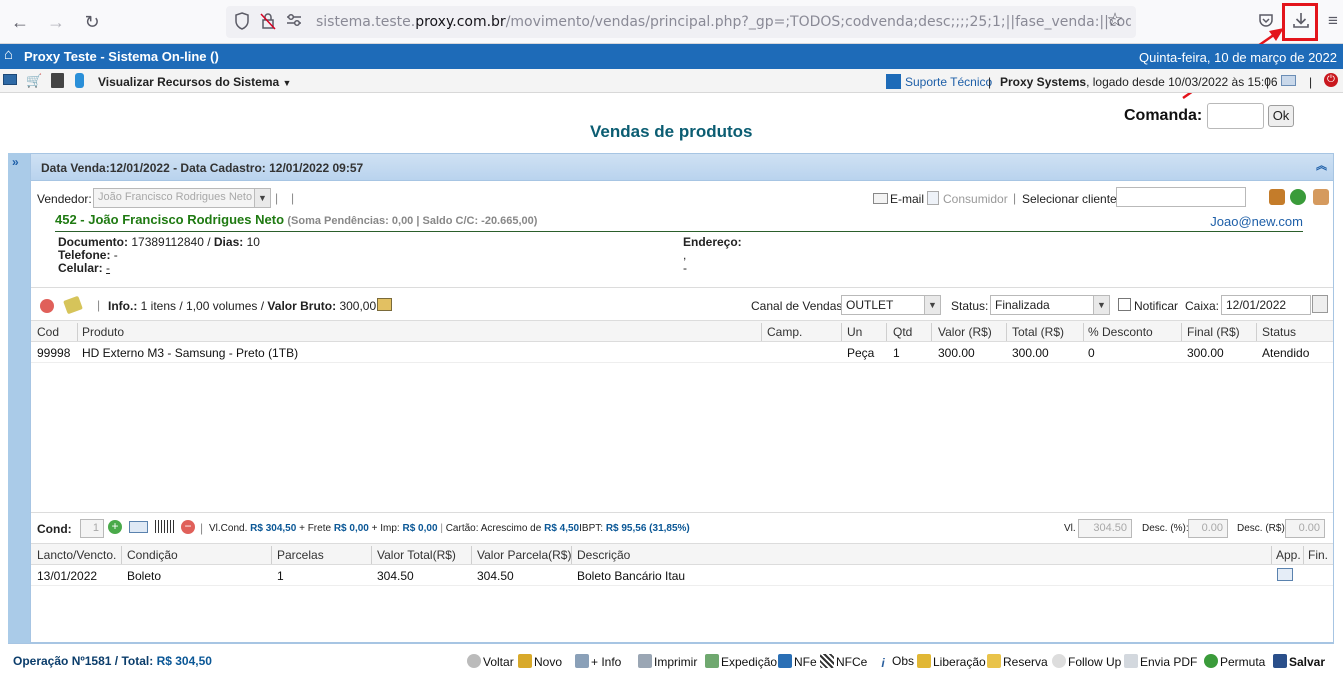  Describe the element at coordinates (188, 527) in the screenshot. I see `remove-cond-icon: −` at that location.